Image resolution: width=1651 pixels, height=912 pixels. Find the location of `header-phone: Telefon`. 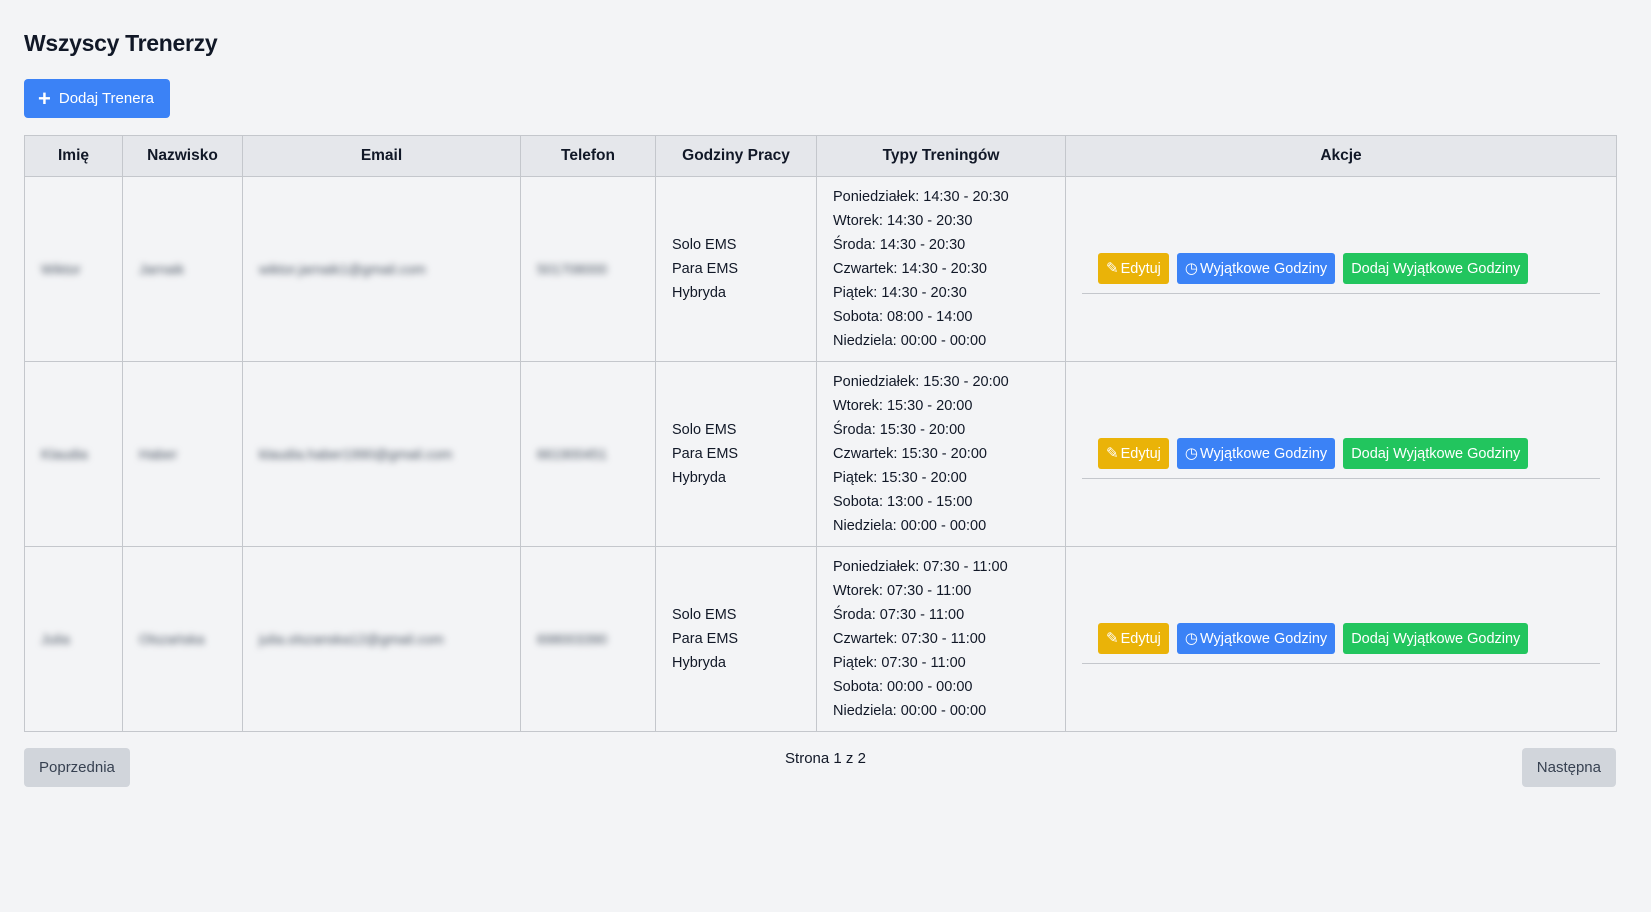

header-phone: Telefon is located at coordinates (588, 156).